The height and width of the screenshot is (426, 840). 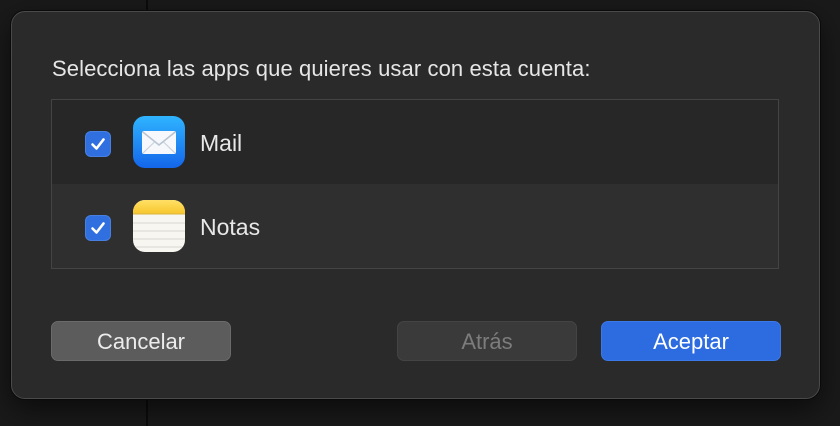 What do you see at coordinates (487, 341) in the screenshot?
I see `back-button: Atrás` at bounding box center [487, 341].